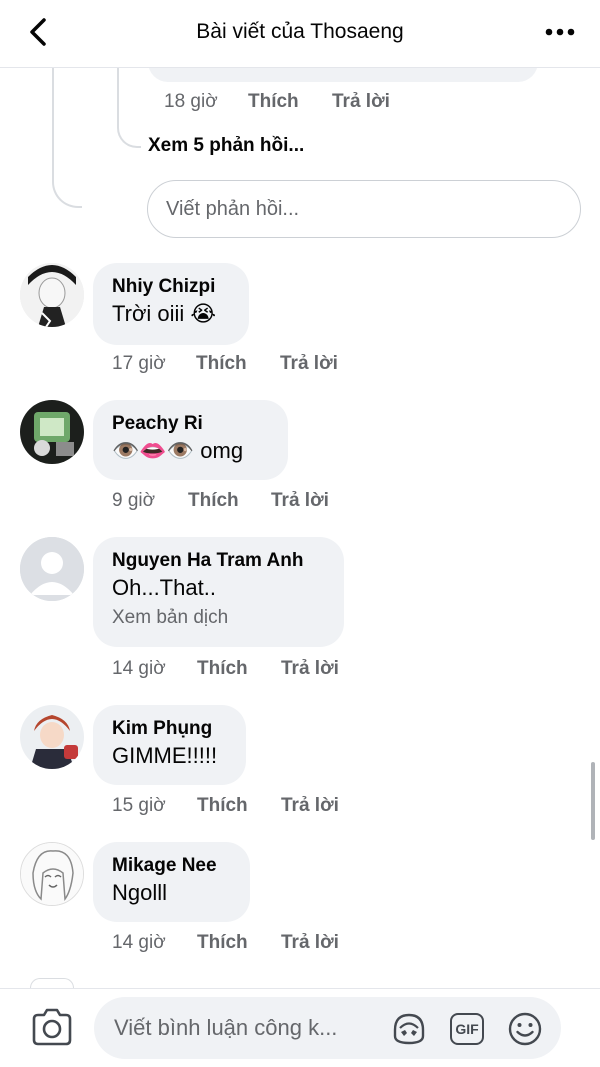  What do you see at coordinates (169, 729) in the screenshot?
I see `comment-author: Kim Phụng` at bounding box center [169, 729].